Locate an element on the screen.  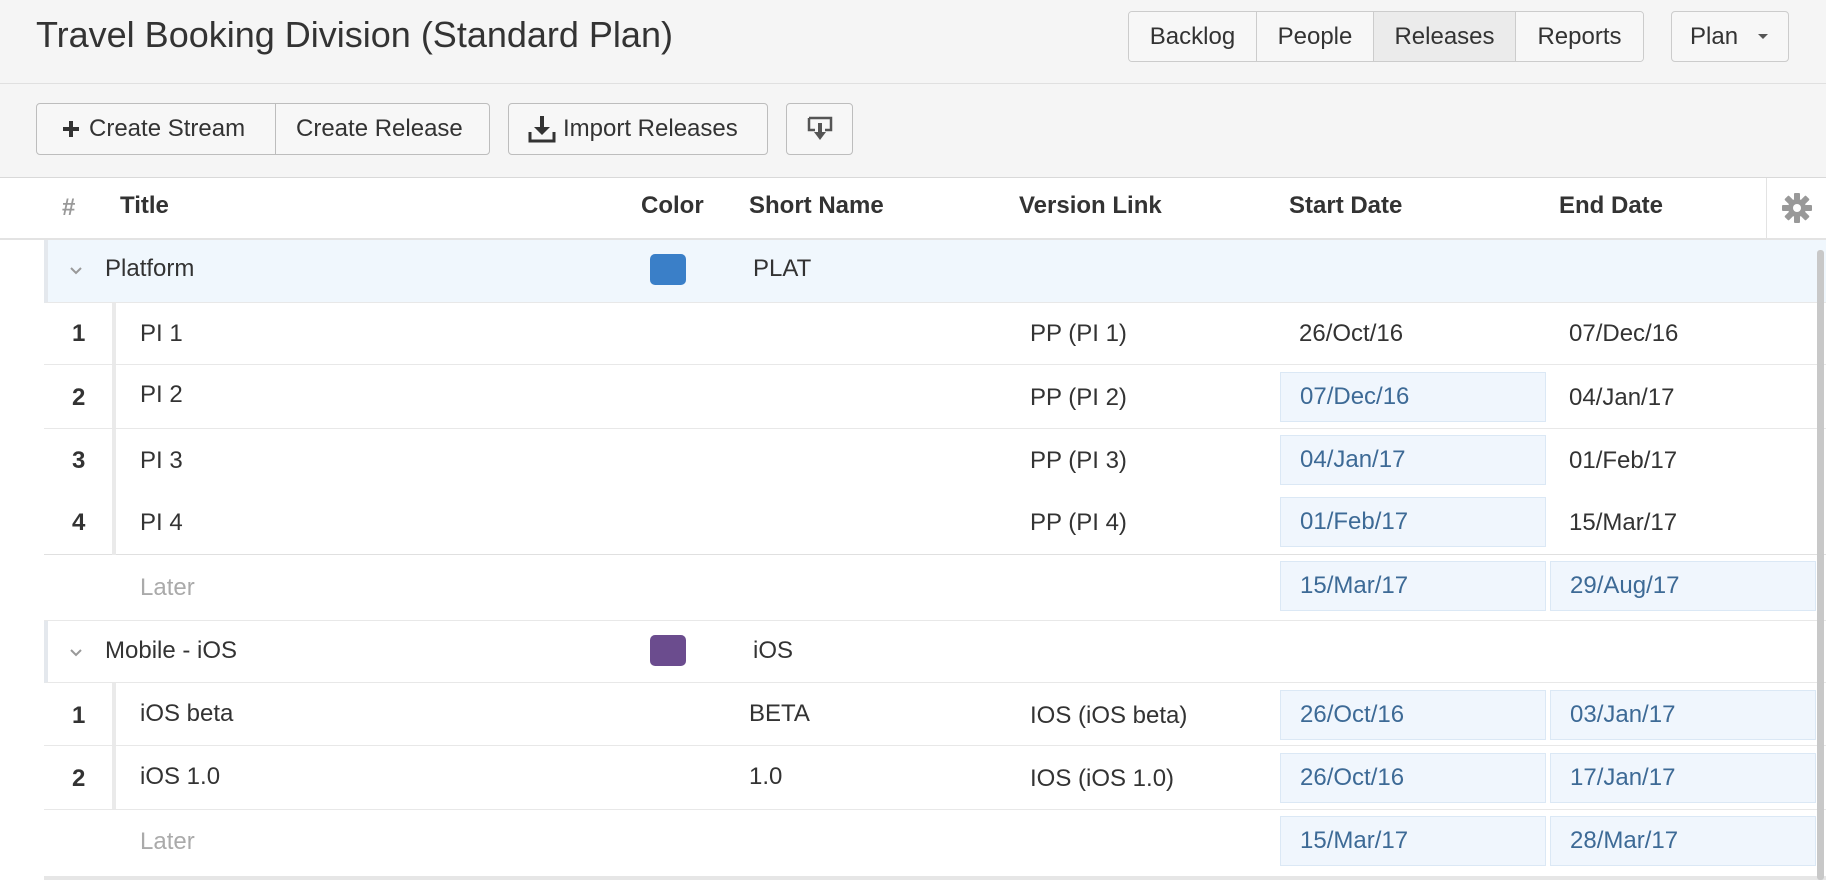
download-icon is located at coordinates (542, 129).